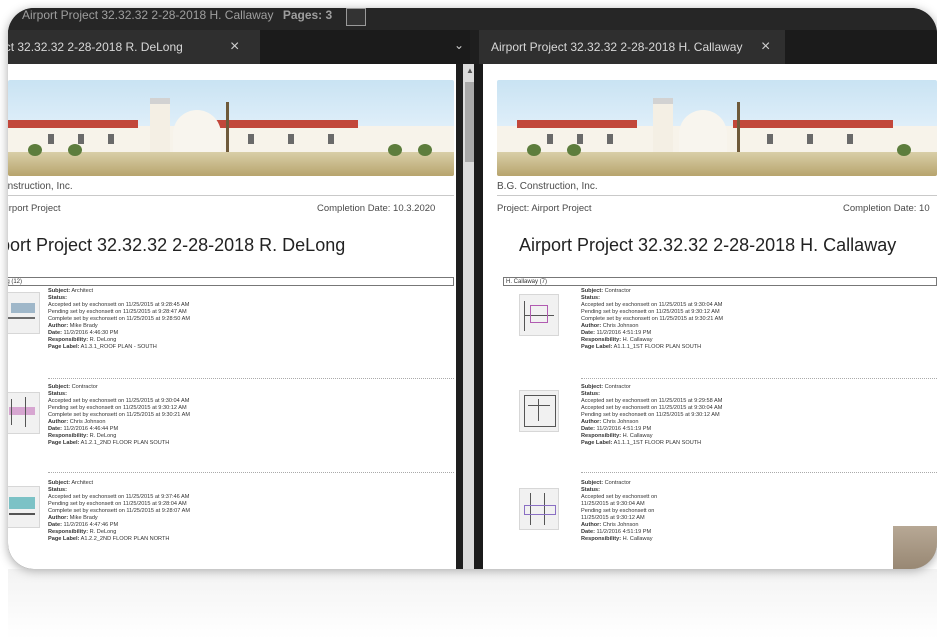 This screenshot has width=937, height=639. What do you see at coordinates (307, 15) in the screenshot?
I see `page-count: Pages: 3` at bounding box center [307, 15].